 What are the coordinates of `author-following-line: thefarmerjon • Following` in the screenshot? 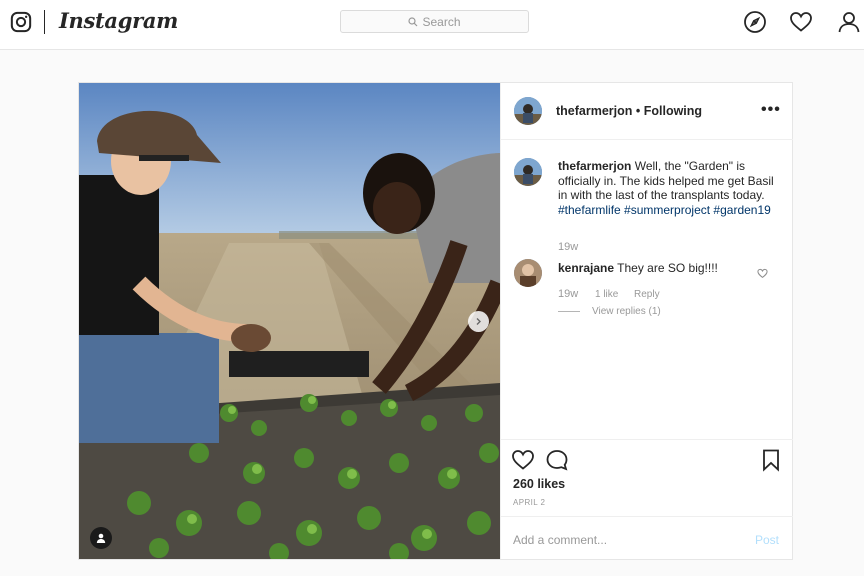 It's located at (629, 111).